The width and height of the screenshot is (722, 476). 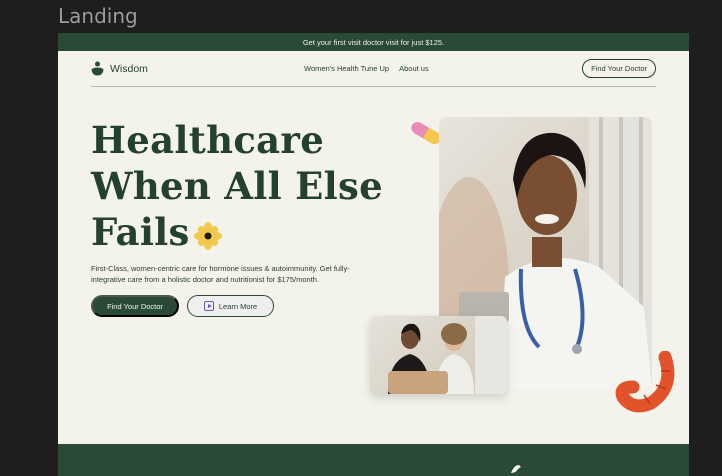 I want to click on hero-find-doctor-button: Find Your Doctor, so click(x=135, y=306).